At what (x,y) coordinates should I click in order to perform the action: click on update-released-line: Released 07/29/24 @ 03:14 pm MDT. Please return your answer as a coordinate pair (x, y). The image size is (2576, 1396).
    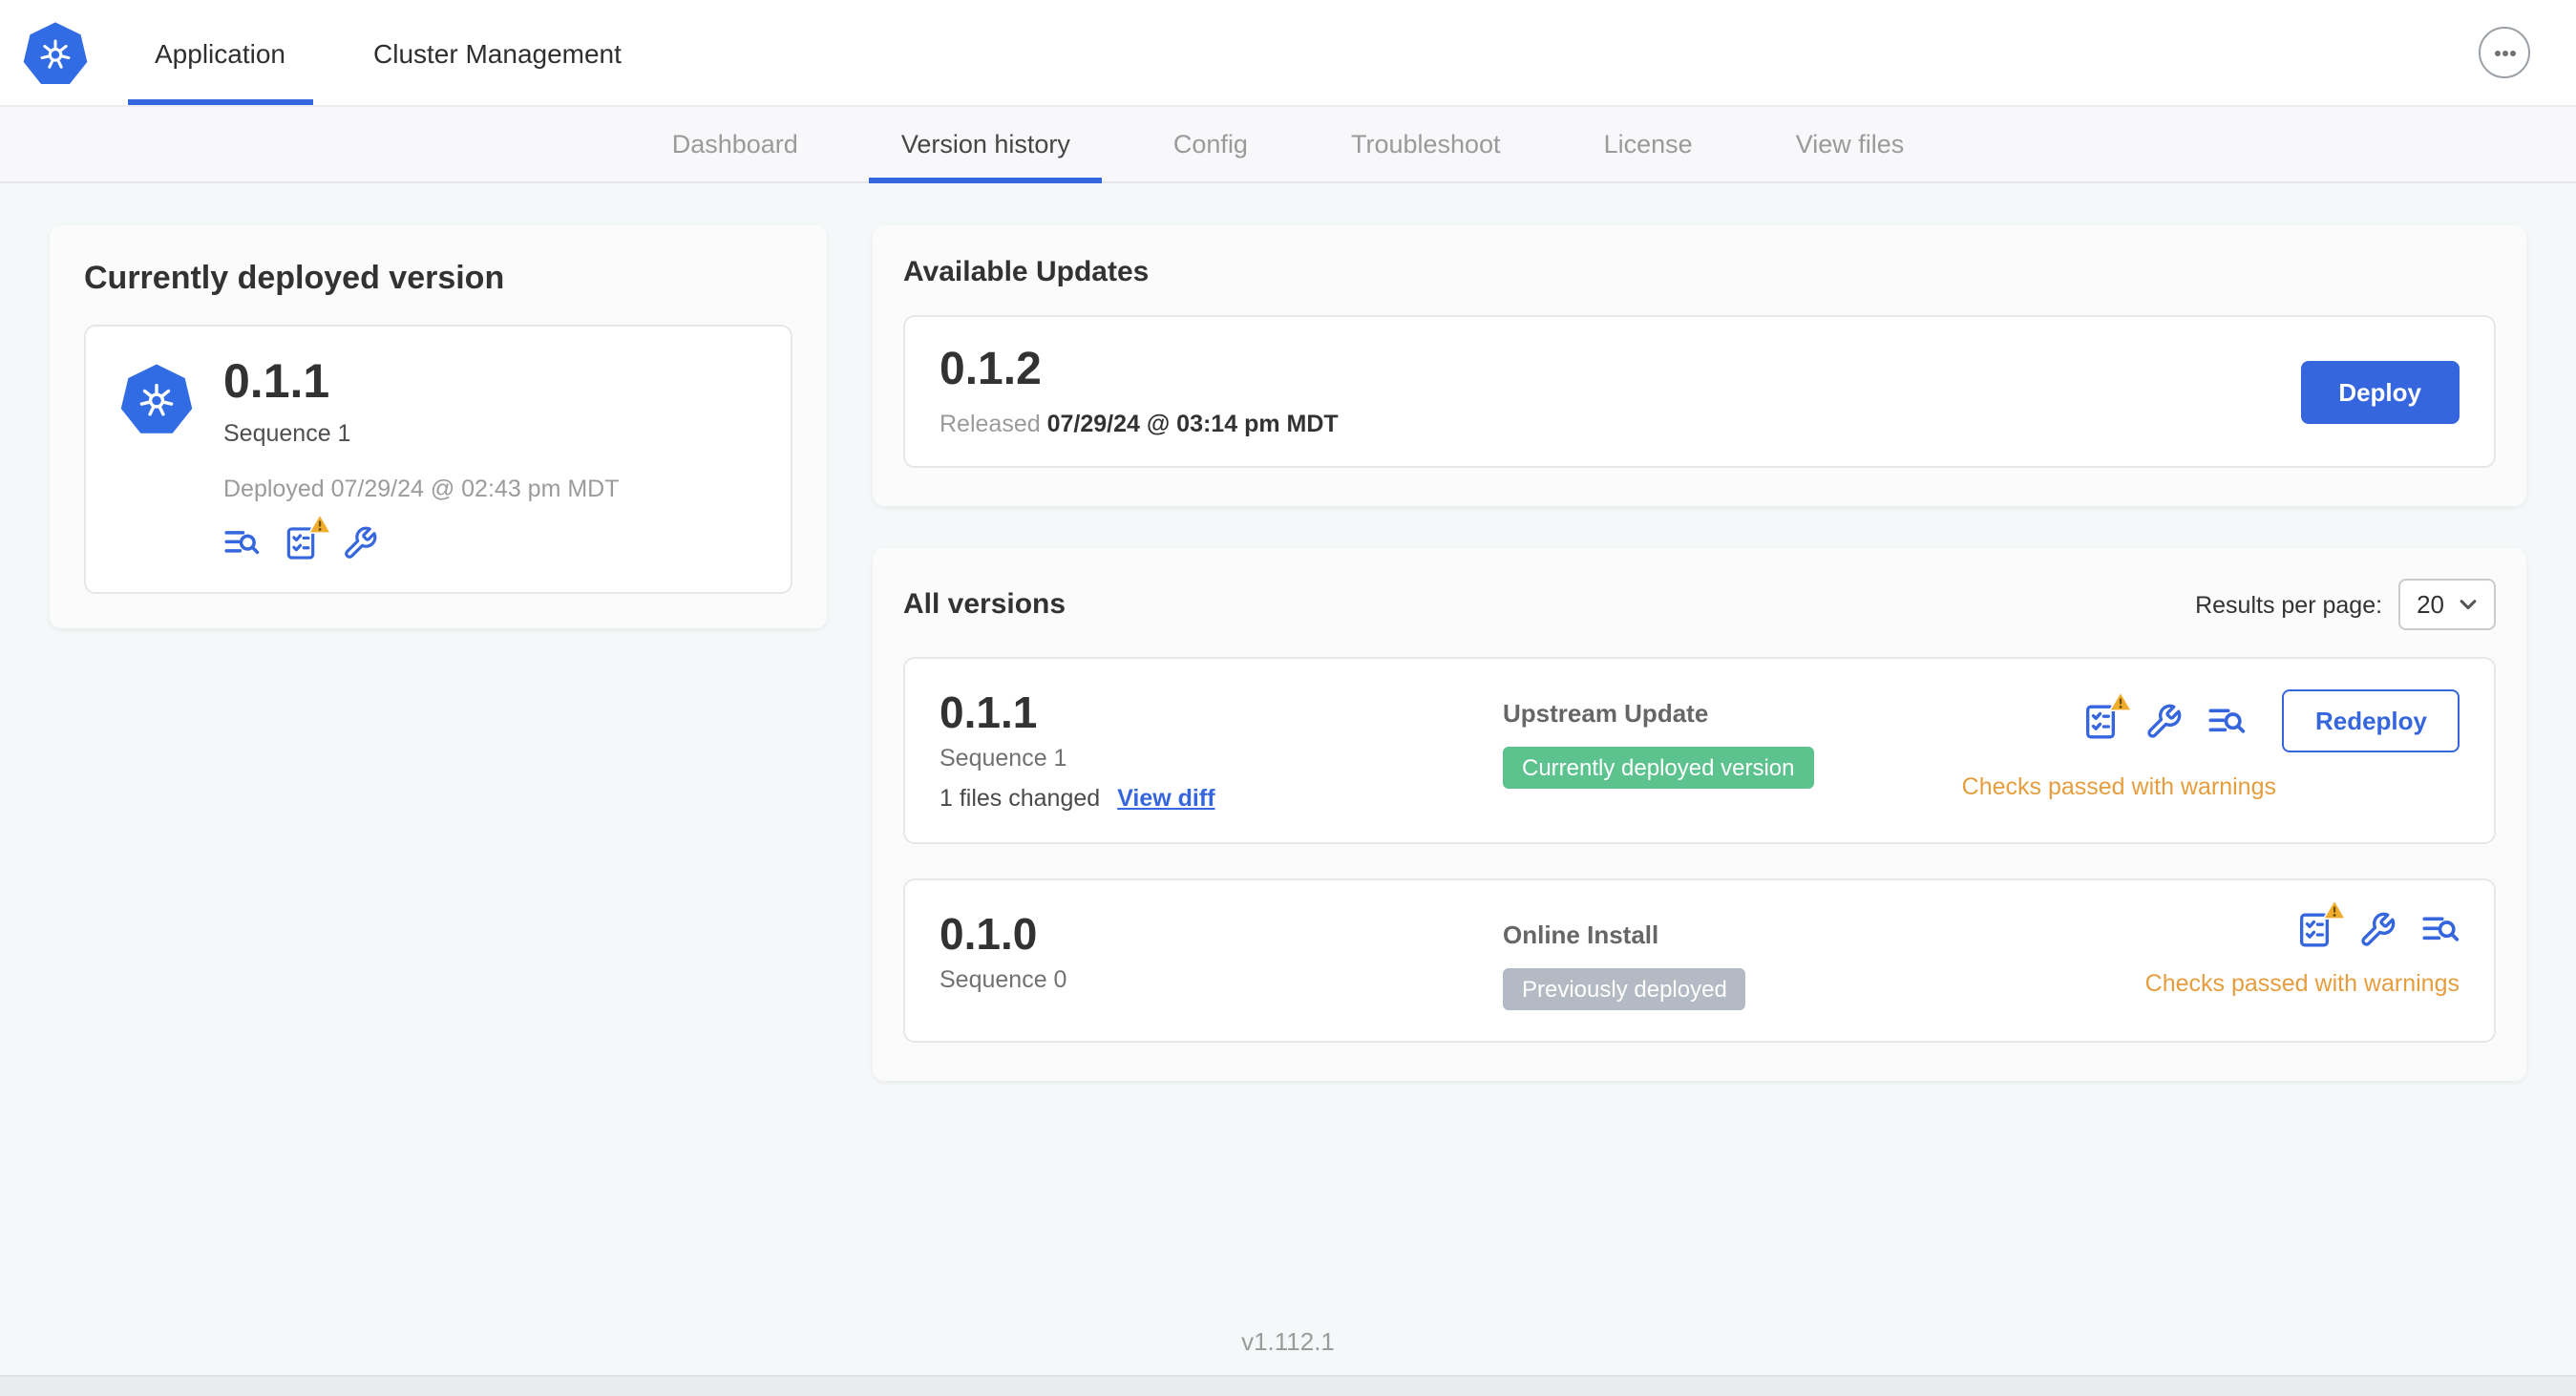
    Looking at the image, I should click on (1139, 424).